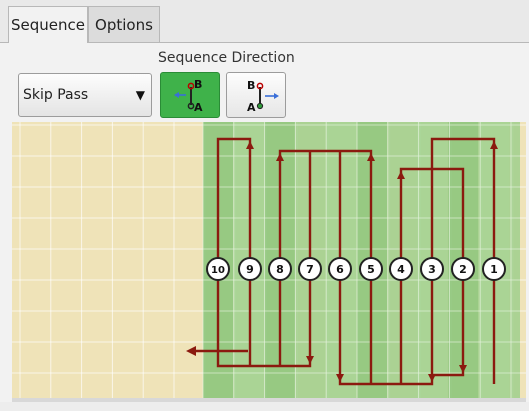 This screenshot has height=411, width=529. Describe the element at coordinates (280, 269) in the screenshot. I see `pass-badge-label: 8` at that location.